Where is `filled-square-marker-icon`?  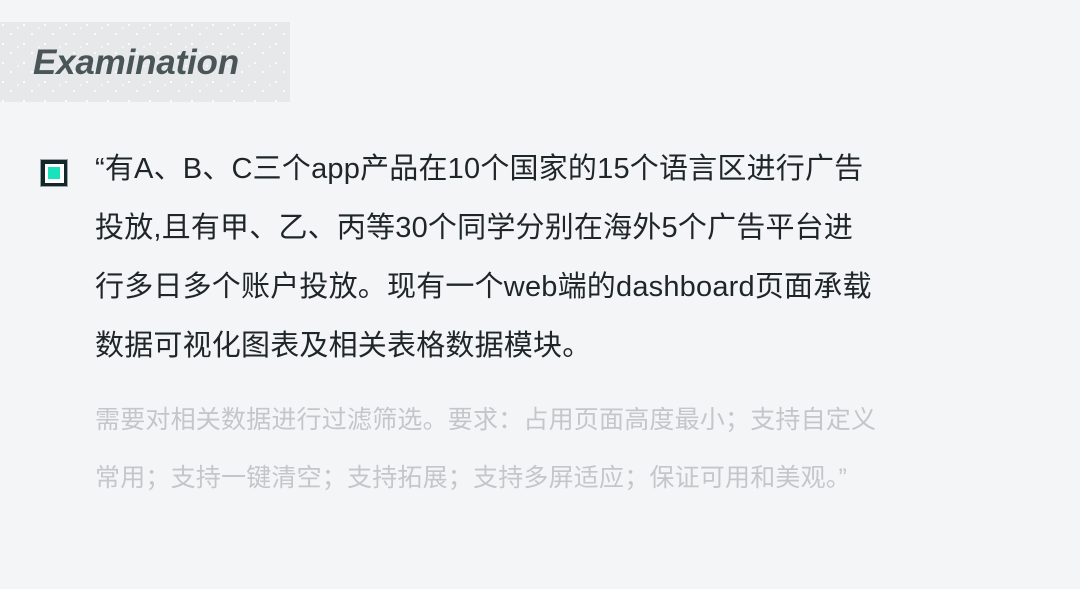 filled-square-marker-icon is located at coordinates (54, 173).